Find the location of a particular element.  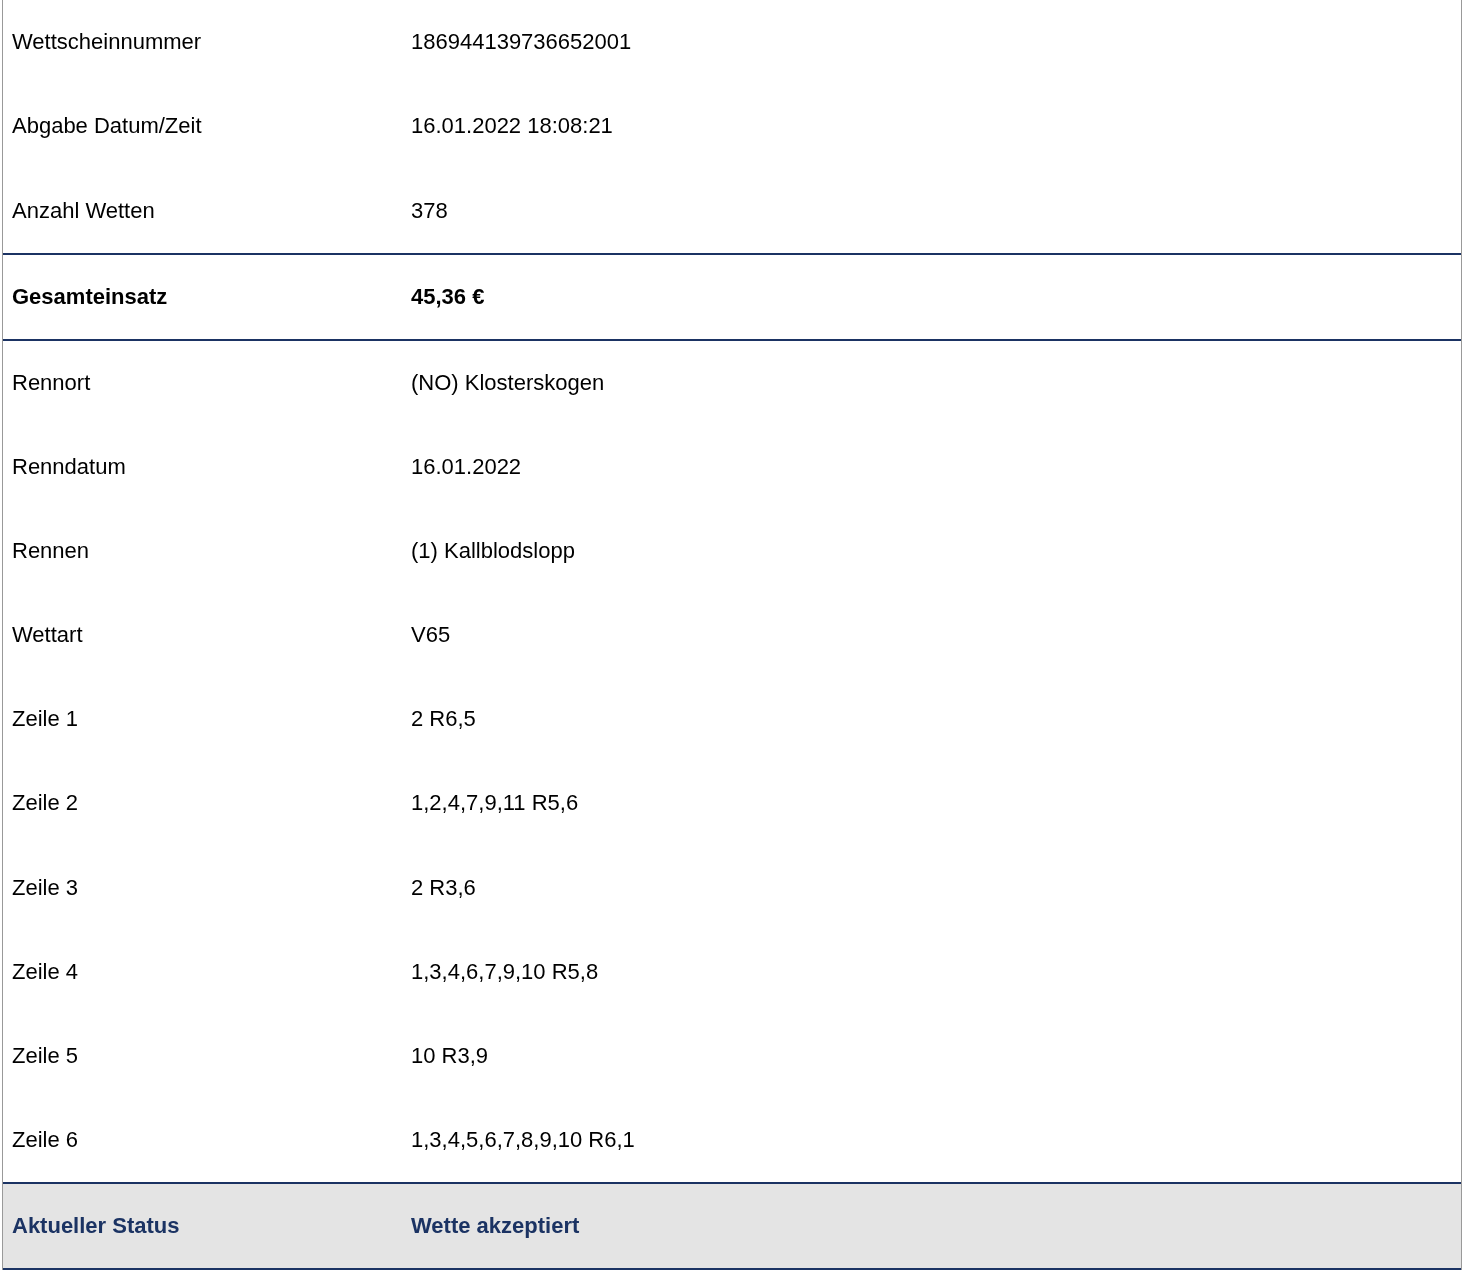

field-label: Zeile 3 is located at coordinates (46, 887).